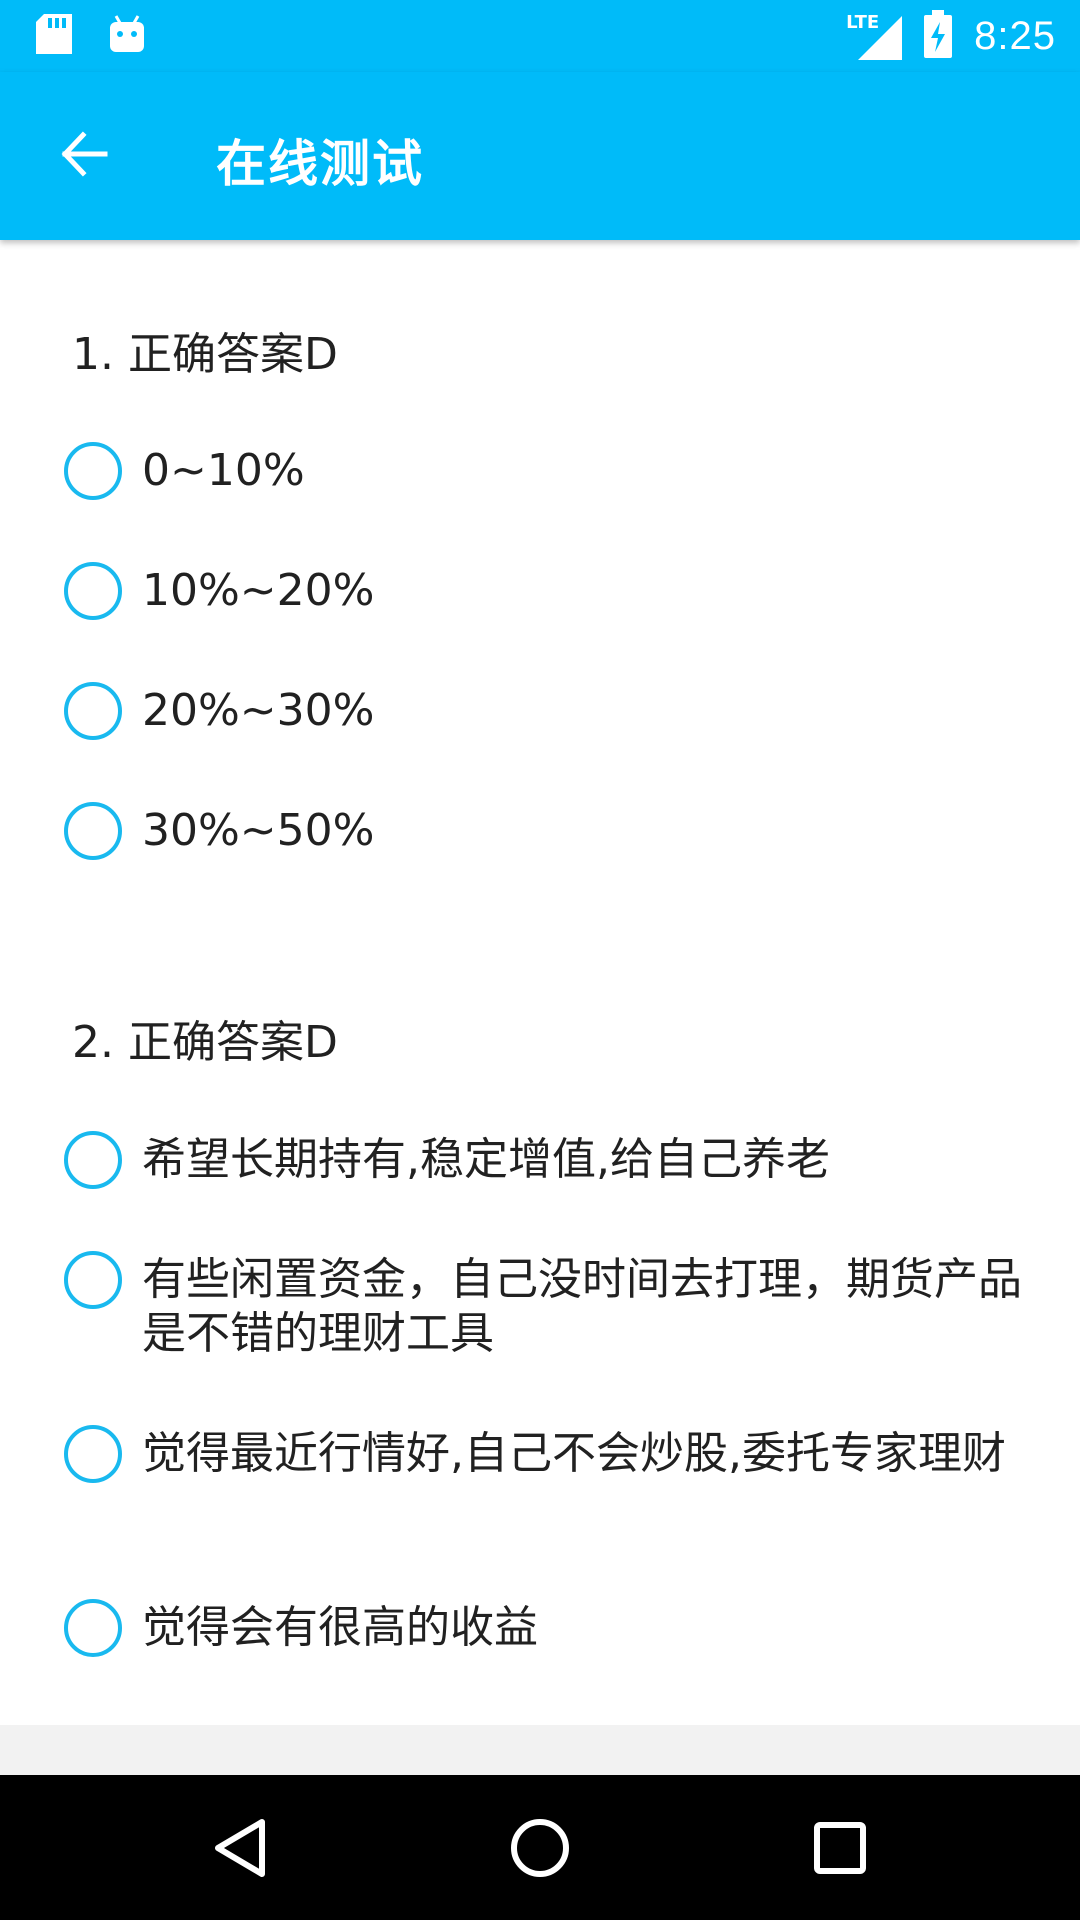  I want to click on clock: 8:25, so click(1015, 35).